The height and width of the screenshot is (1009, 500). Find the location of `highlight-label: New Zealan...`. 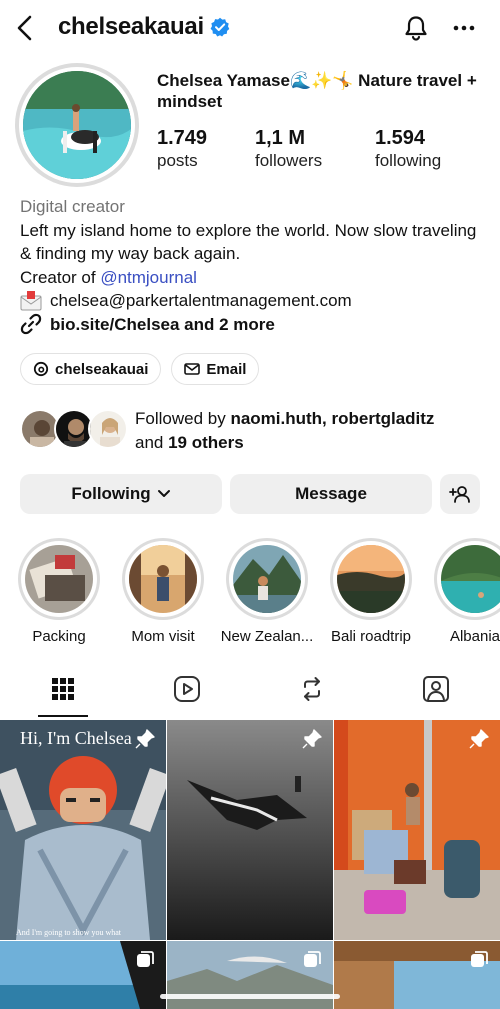

highlight-label: New Zealan... is located at coordinates (267, 636).